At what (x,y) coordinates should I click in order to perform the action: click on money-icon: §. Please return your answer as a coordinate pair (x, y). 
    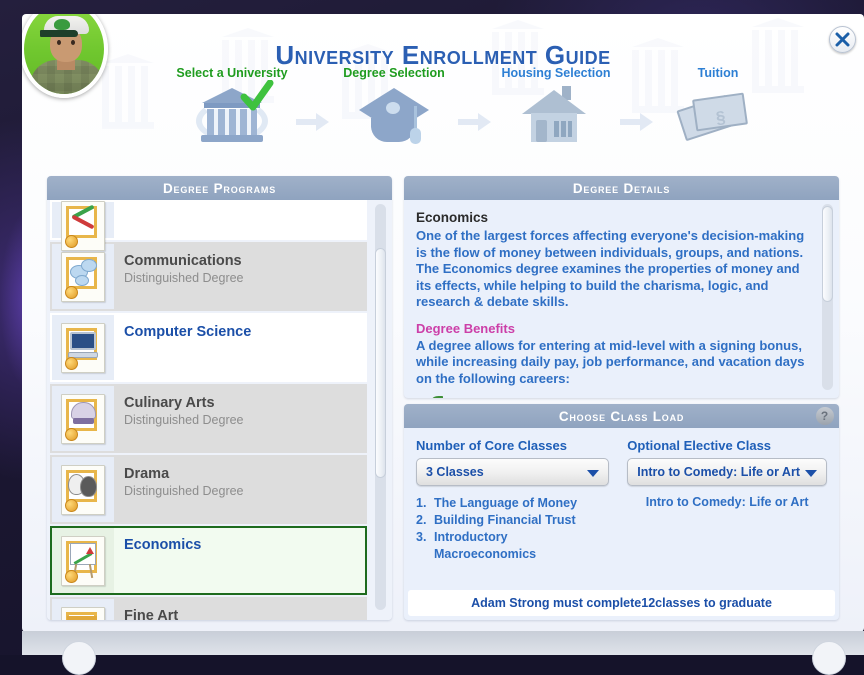
    Looking at the image, I should click on (718, 115).